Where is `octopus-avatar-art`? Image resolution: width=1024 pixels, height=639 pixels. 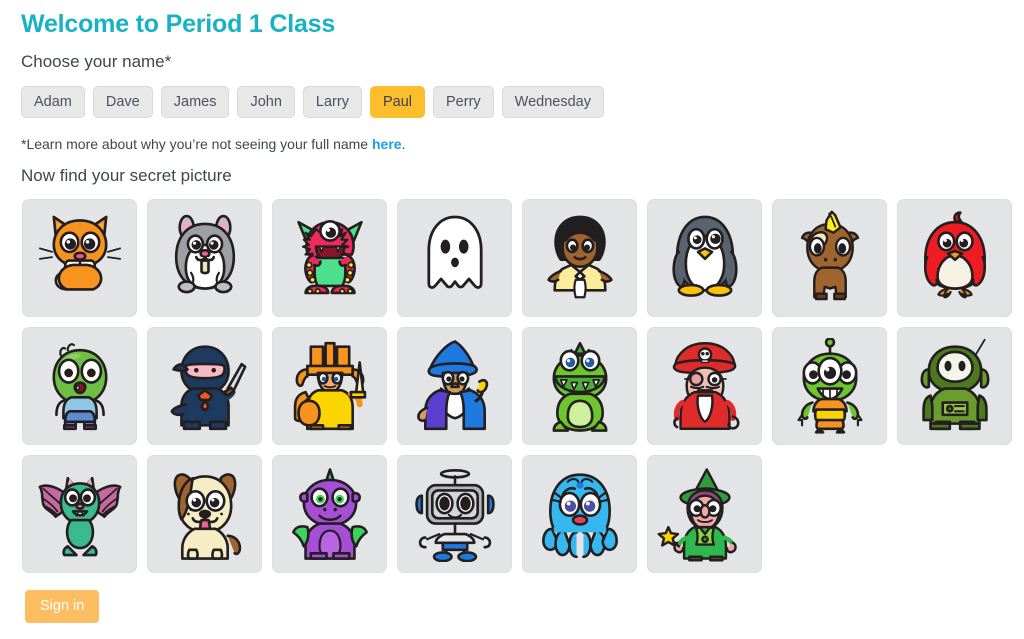 octopus-avatar-art is located at coordinates (579, 515).